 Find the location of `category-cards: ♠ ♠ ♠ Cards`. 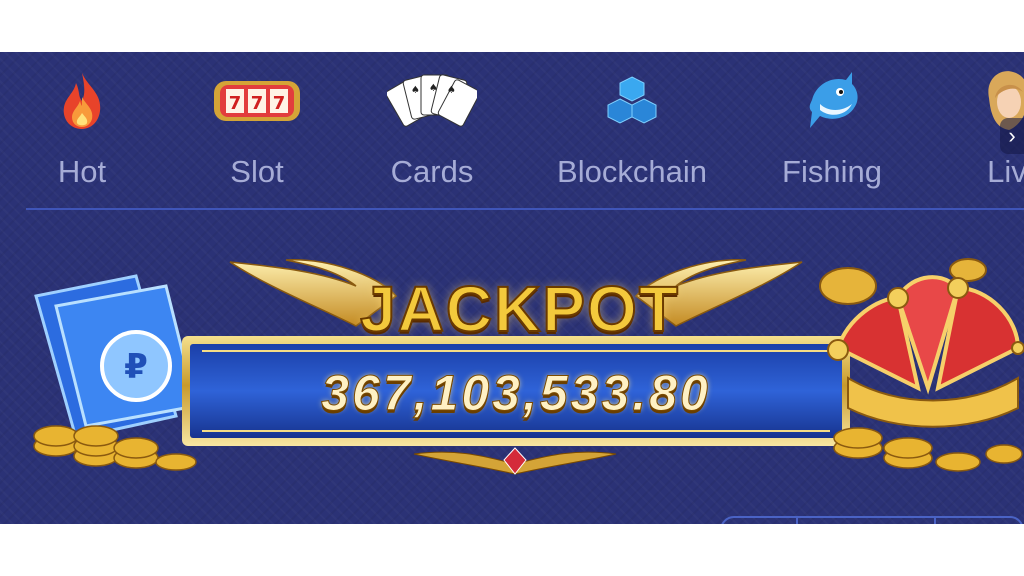

category-cards: ♠ ♠ ♠ Cards is located at coordinates (432, 131).